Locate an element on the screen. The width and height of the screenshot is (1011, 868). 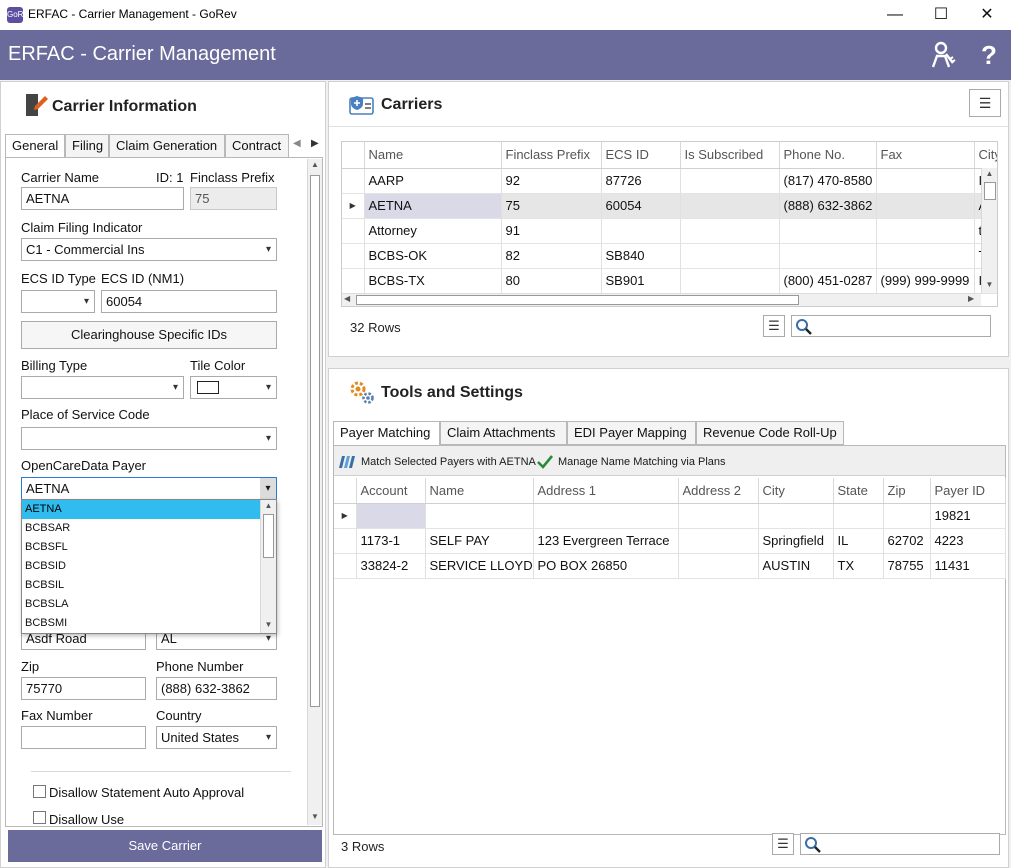
claim-filing-select: C1 - Commercial Ins is located at coordinates (149, 249).